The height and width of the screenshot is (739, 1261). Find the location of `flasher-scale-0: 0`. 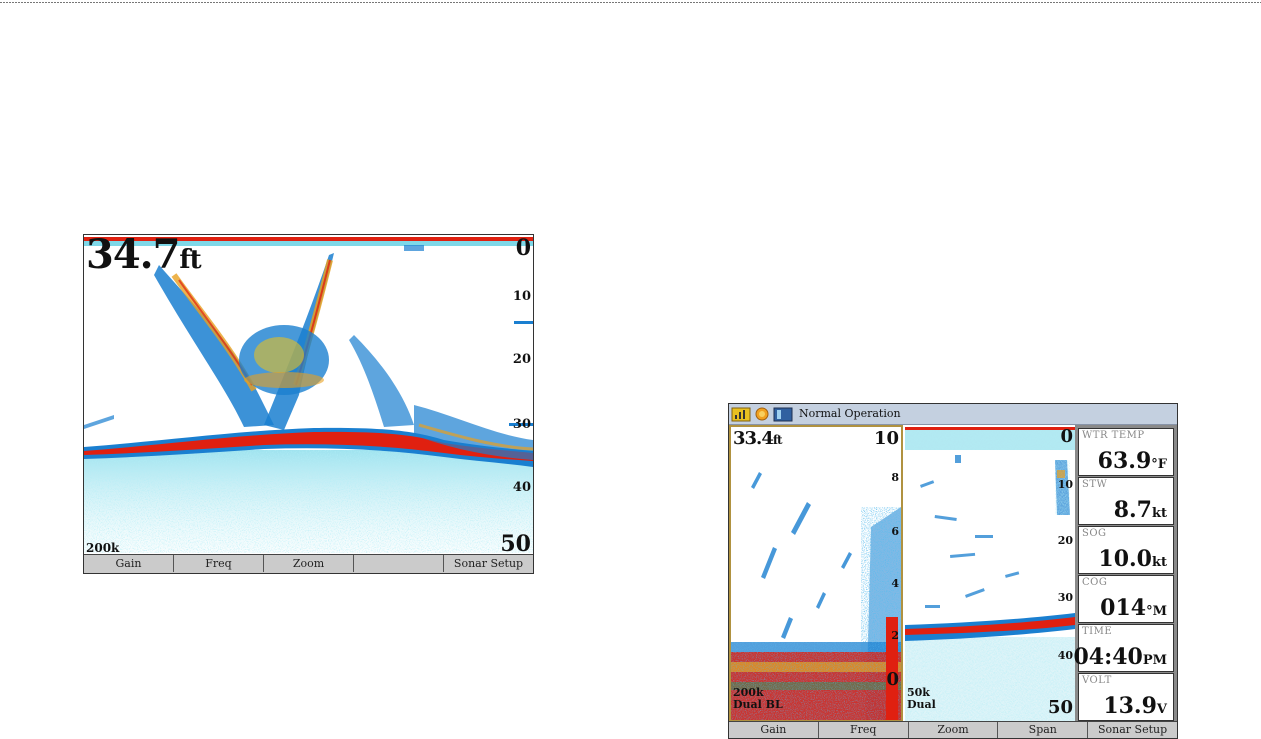

flasher-scale-0: 0 is located at coordinates (892, 679).